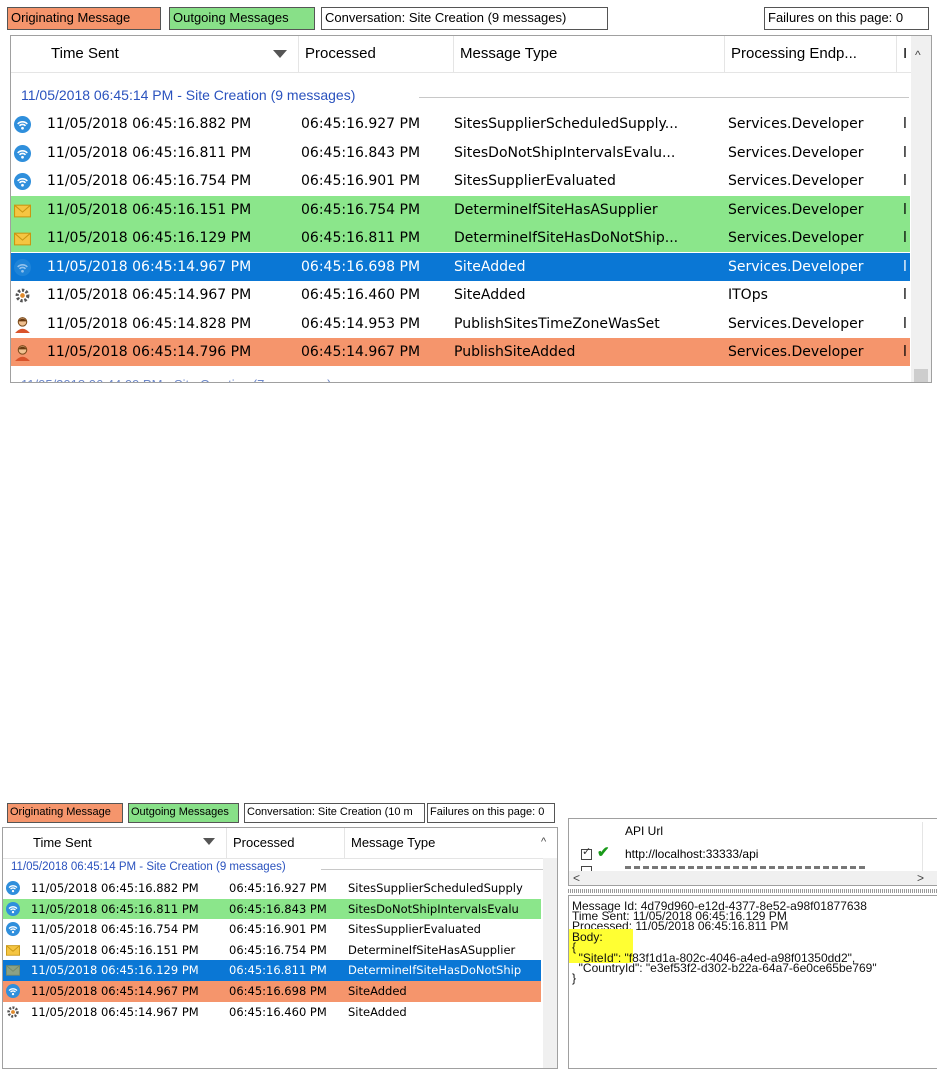 This screenshot has width=937, height=1069. Describe the element at coordinates (435, 970) in the screenshot. I see `message-type-cell: DetermineIfSiteHasDoNotShip` at that location.